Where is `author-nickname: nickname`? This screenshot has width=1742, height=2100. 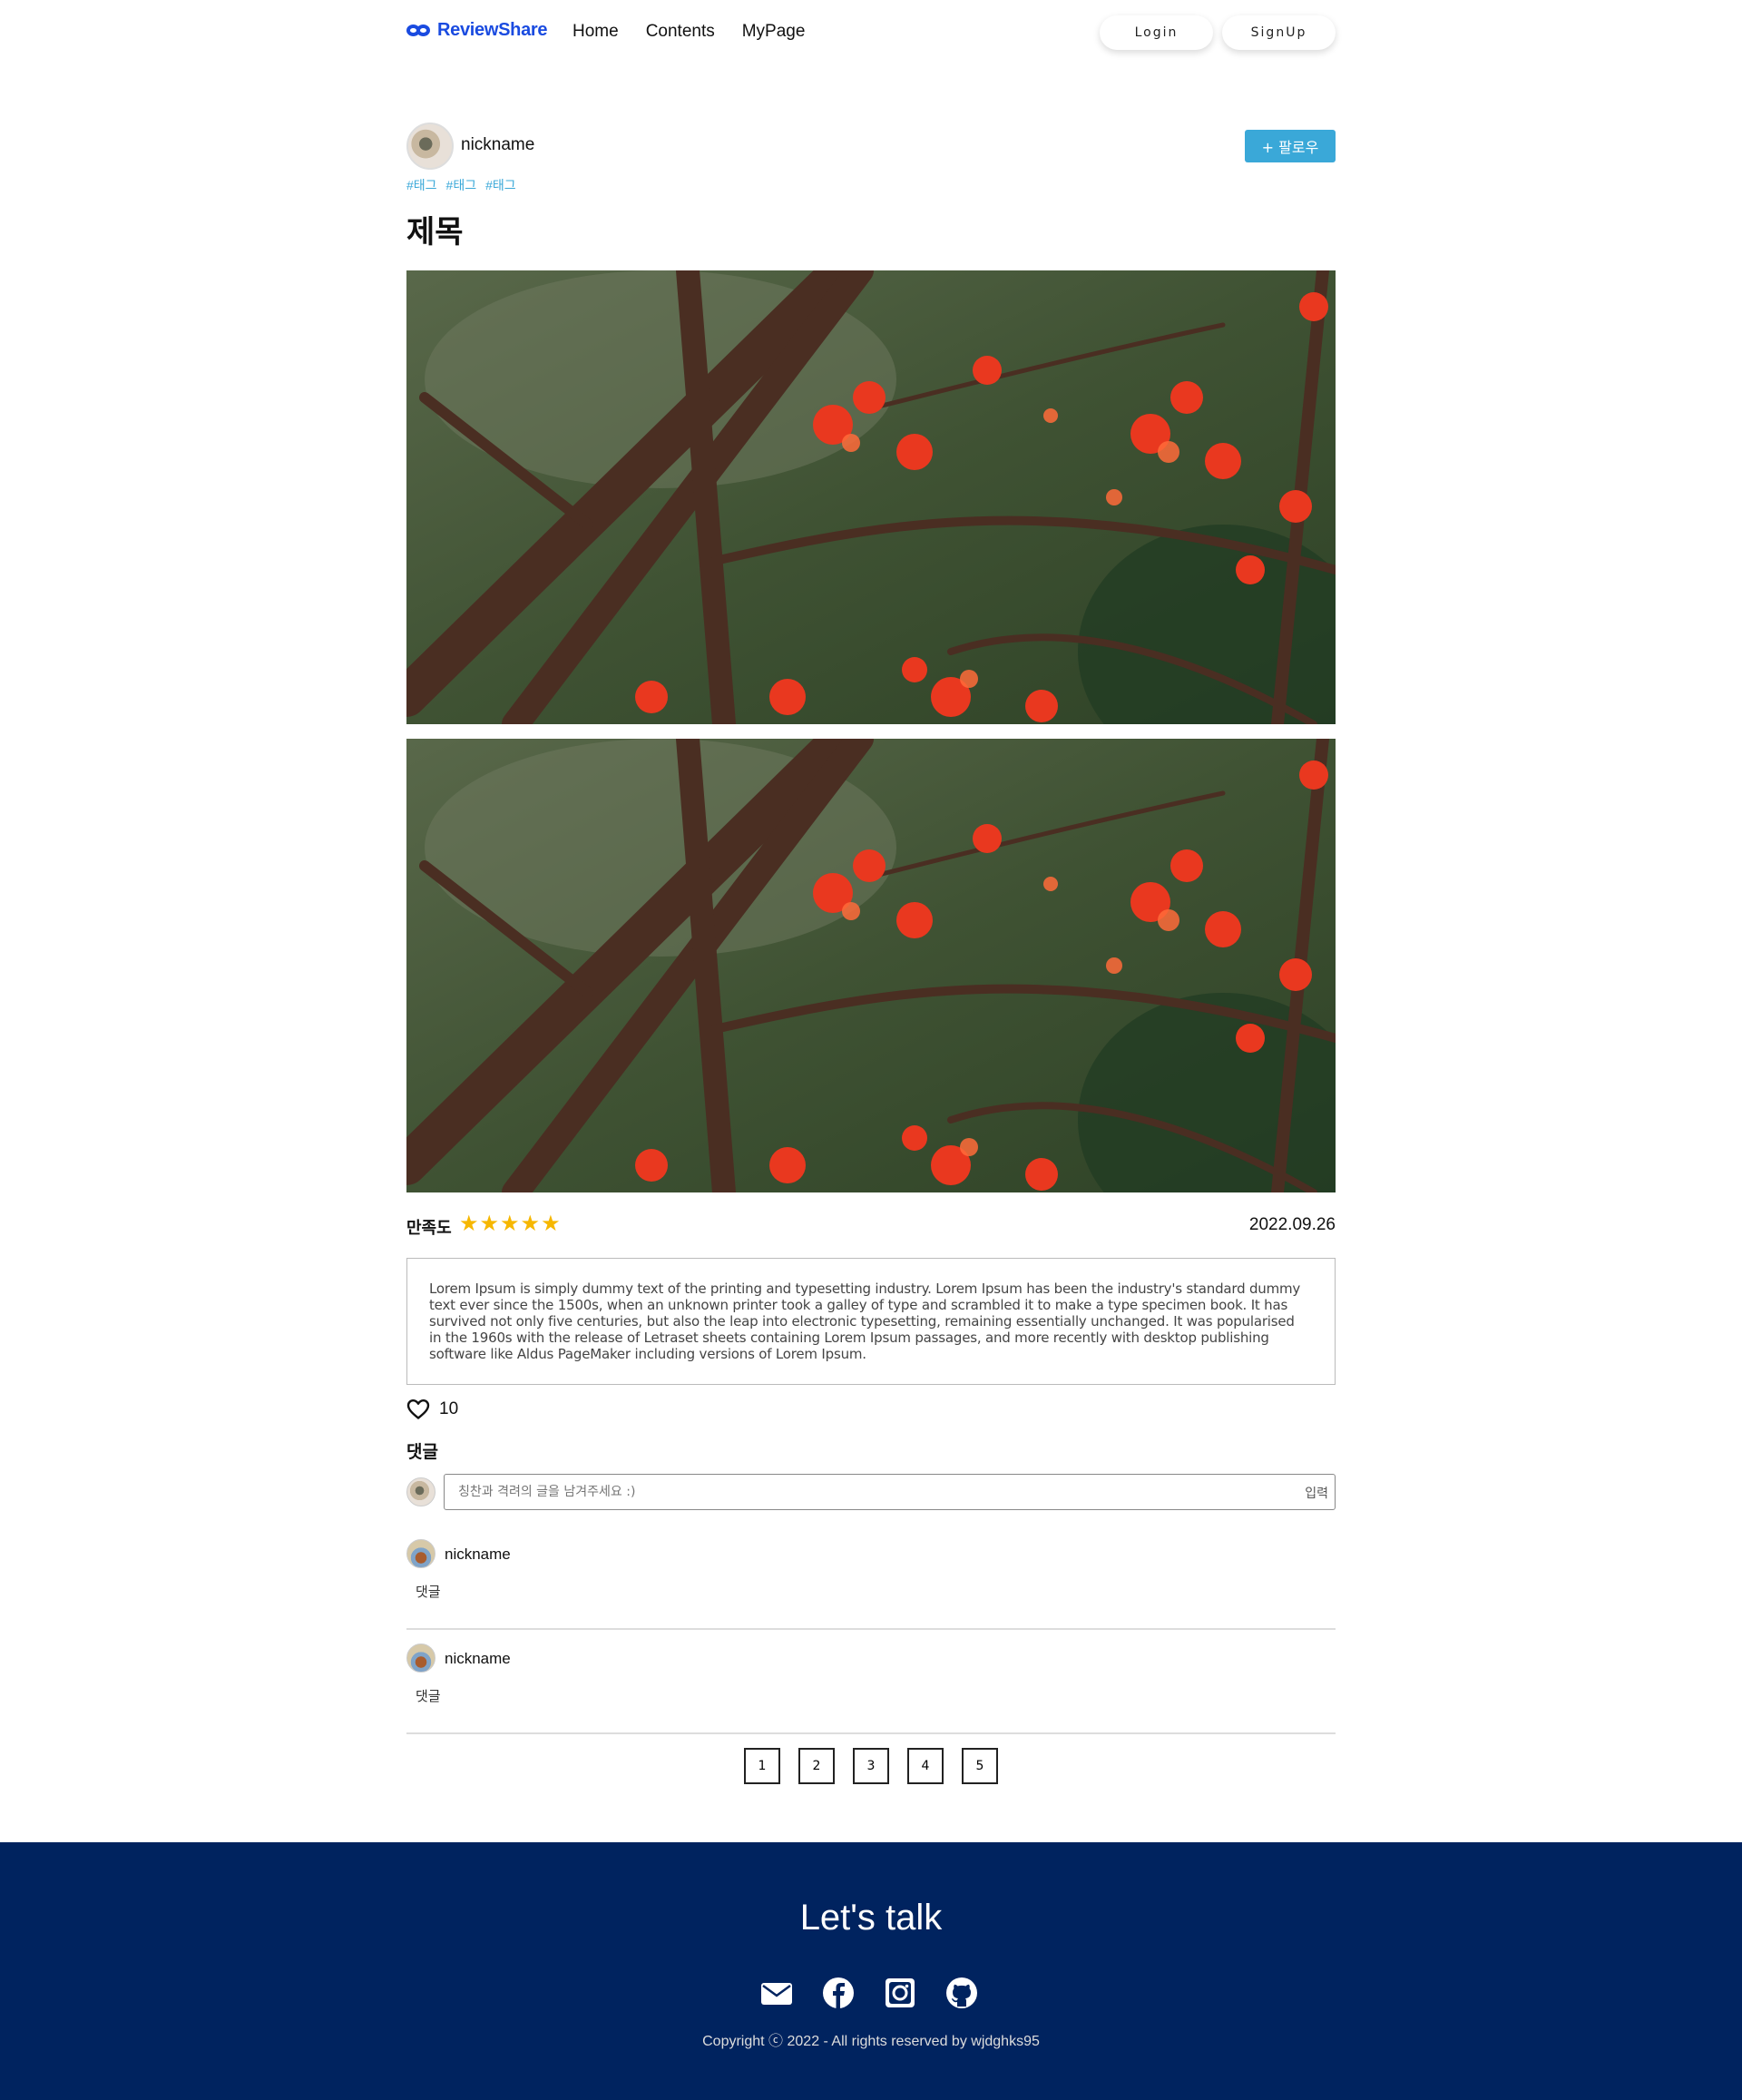 author-nickname: nickname is located at coordinates (497, 145).